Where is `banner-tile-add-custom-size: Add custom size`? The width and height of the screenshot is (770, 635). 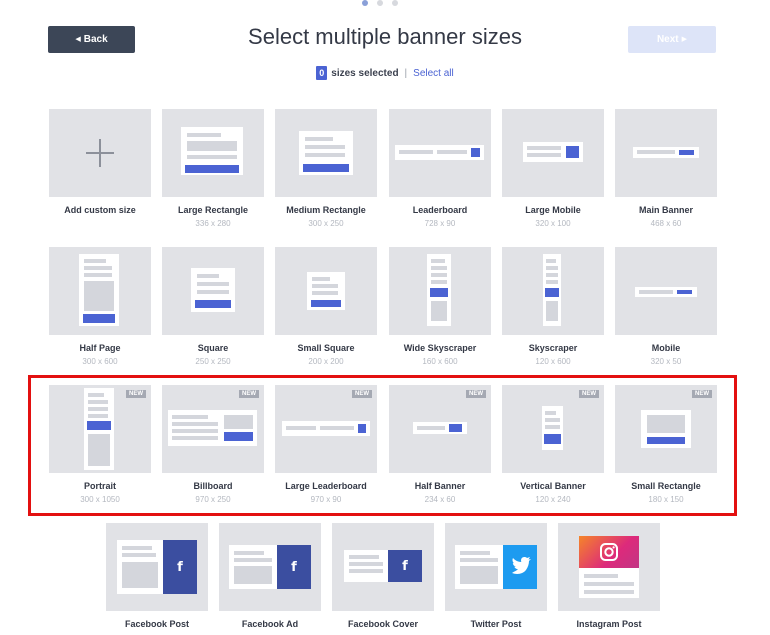
banner-tile-add-custom-size: Add custom size is located at coordinates (100, 162).